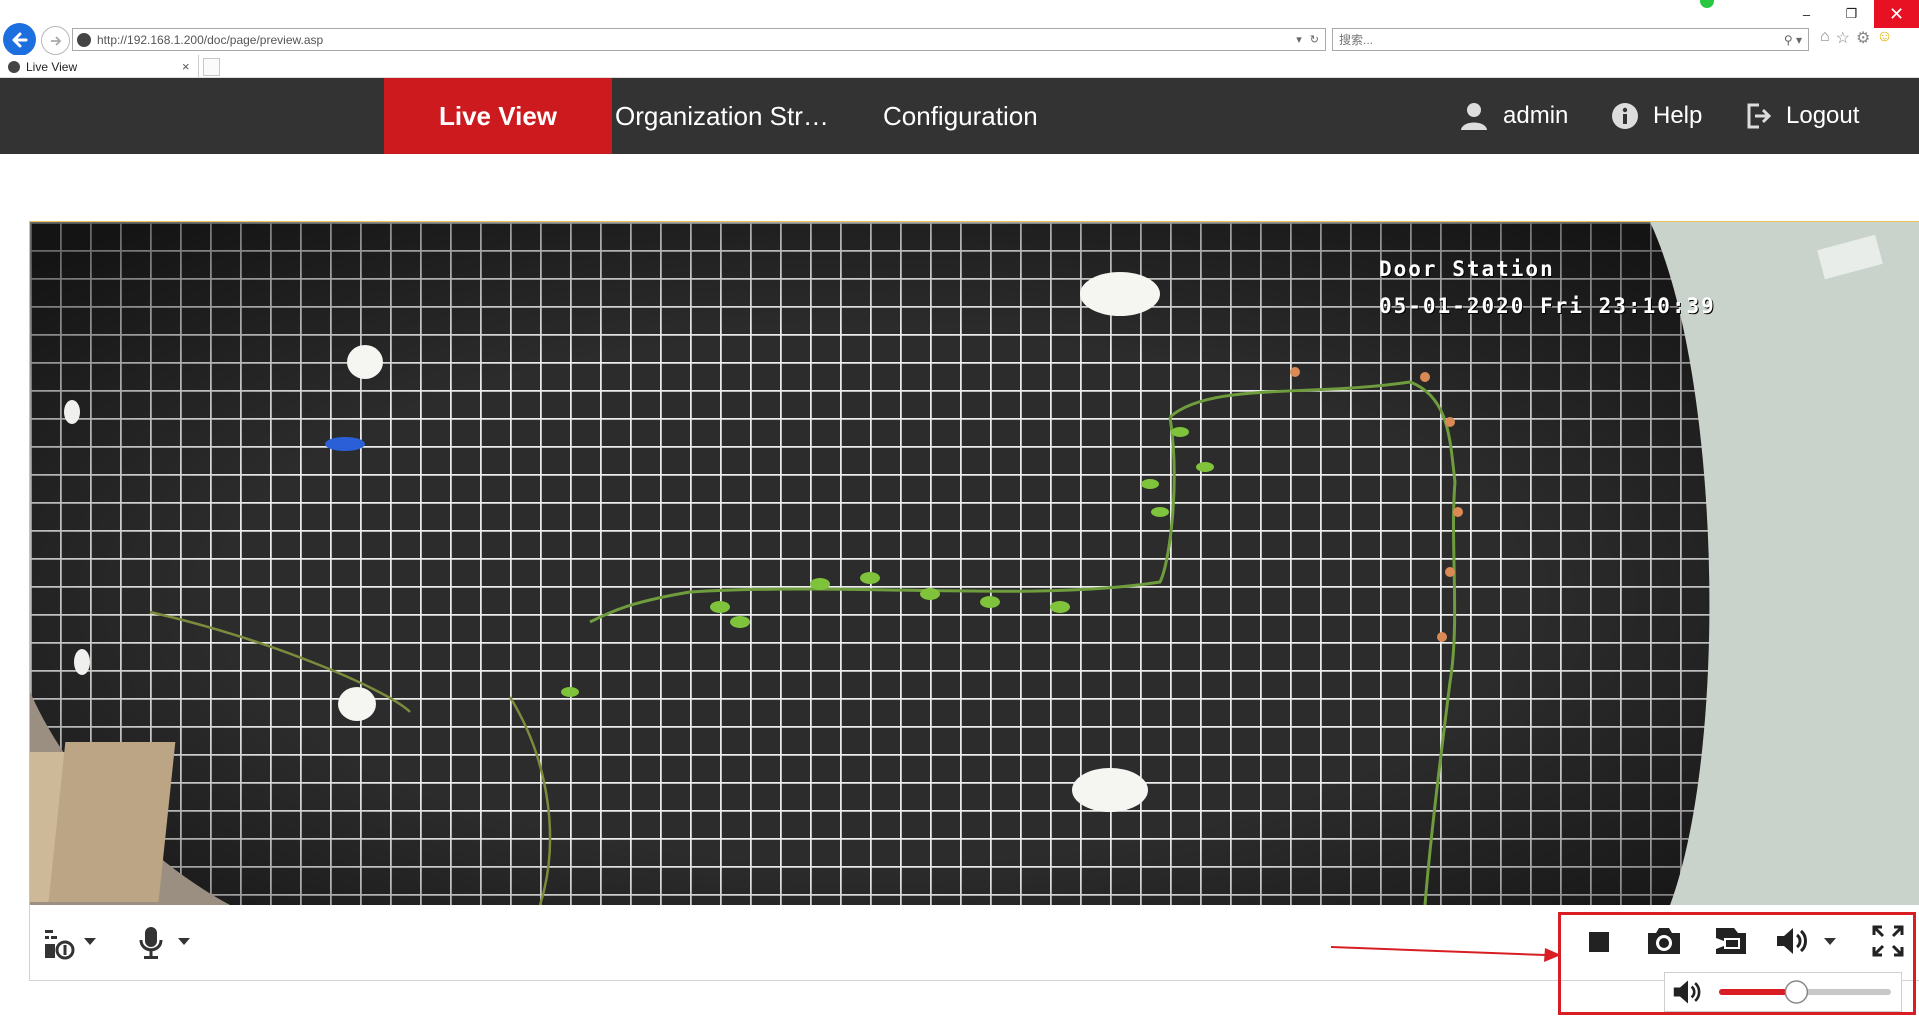  I want to click on microphone-dropdown, so click(184, 941).